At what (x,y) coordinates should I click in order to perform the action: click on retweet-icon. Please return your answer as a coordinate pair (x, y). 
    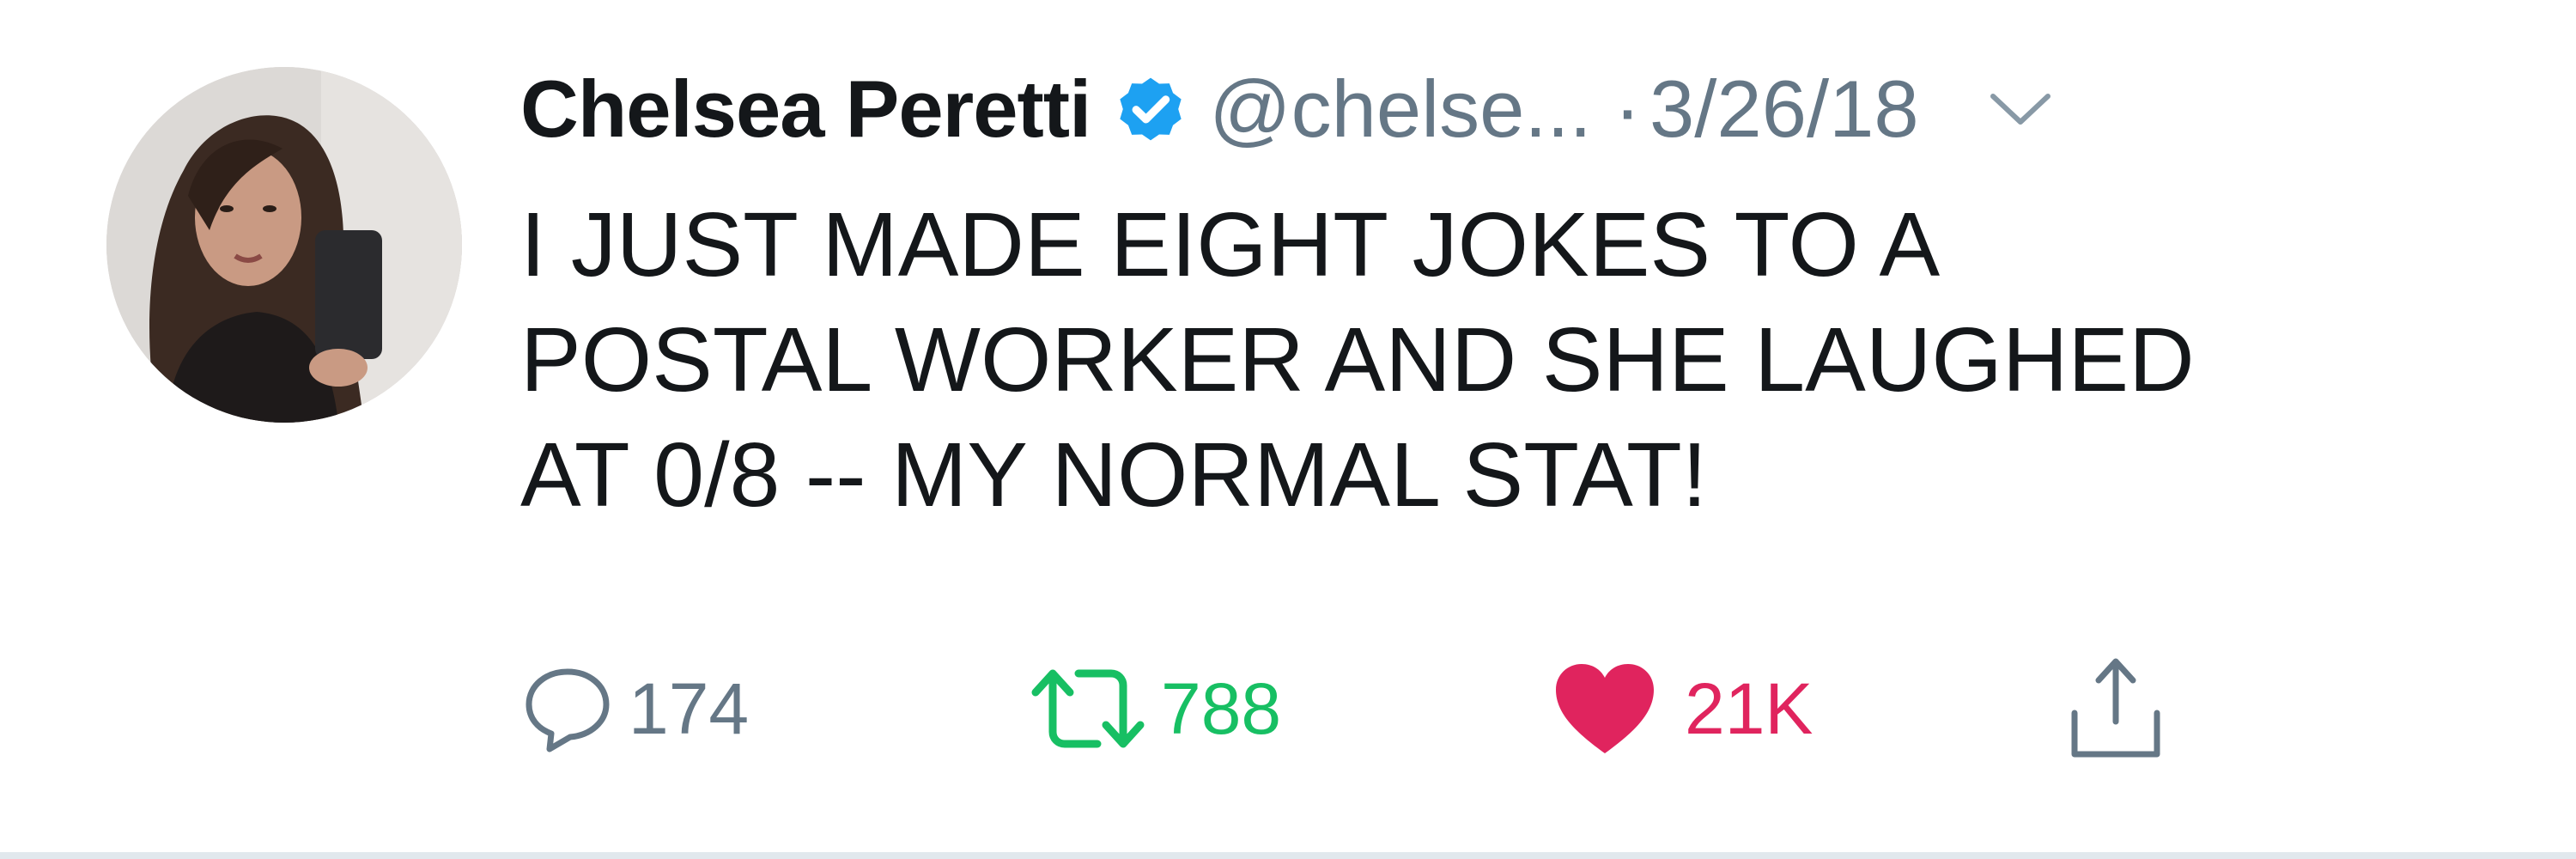
    Looking at the image, I should click on (1088, 709).